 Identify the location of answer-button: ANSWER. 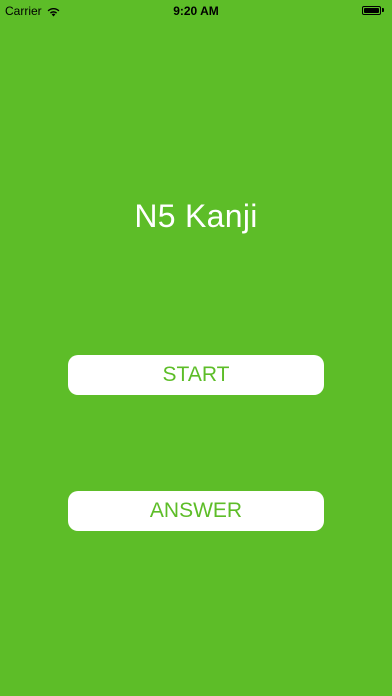
(196, 511).